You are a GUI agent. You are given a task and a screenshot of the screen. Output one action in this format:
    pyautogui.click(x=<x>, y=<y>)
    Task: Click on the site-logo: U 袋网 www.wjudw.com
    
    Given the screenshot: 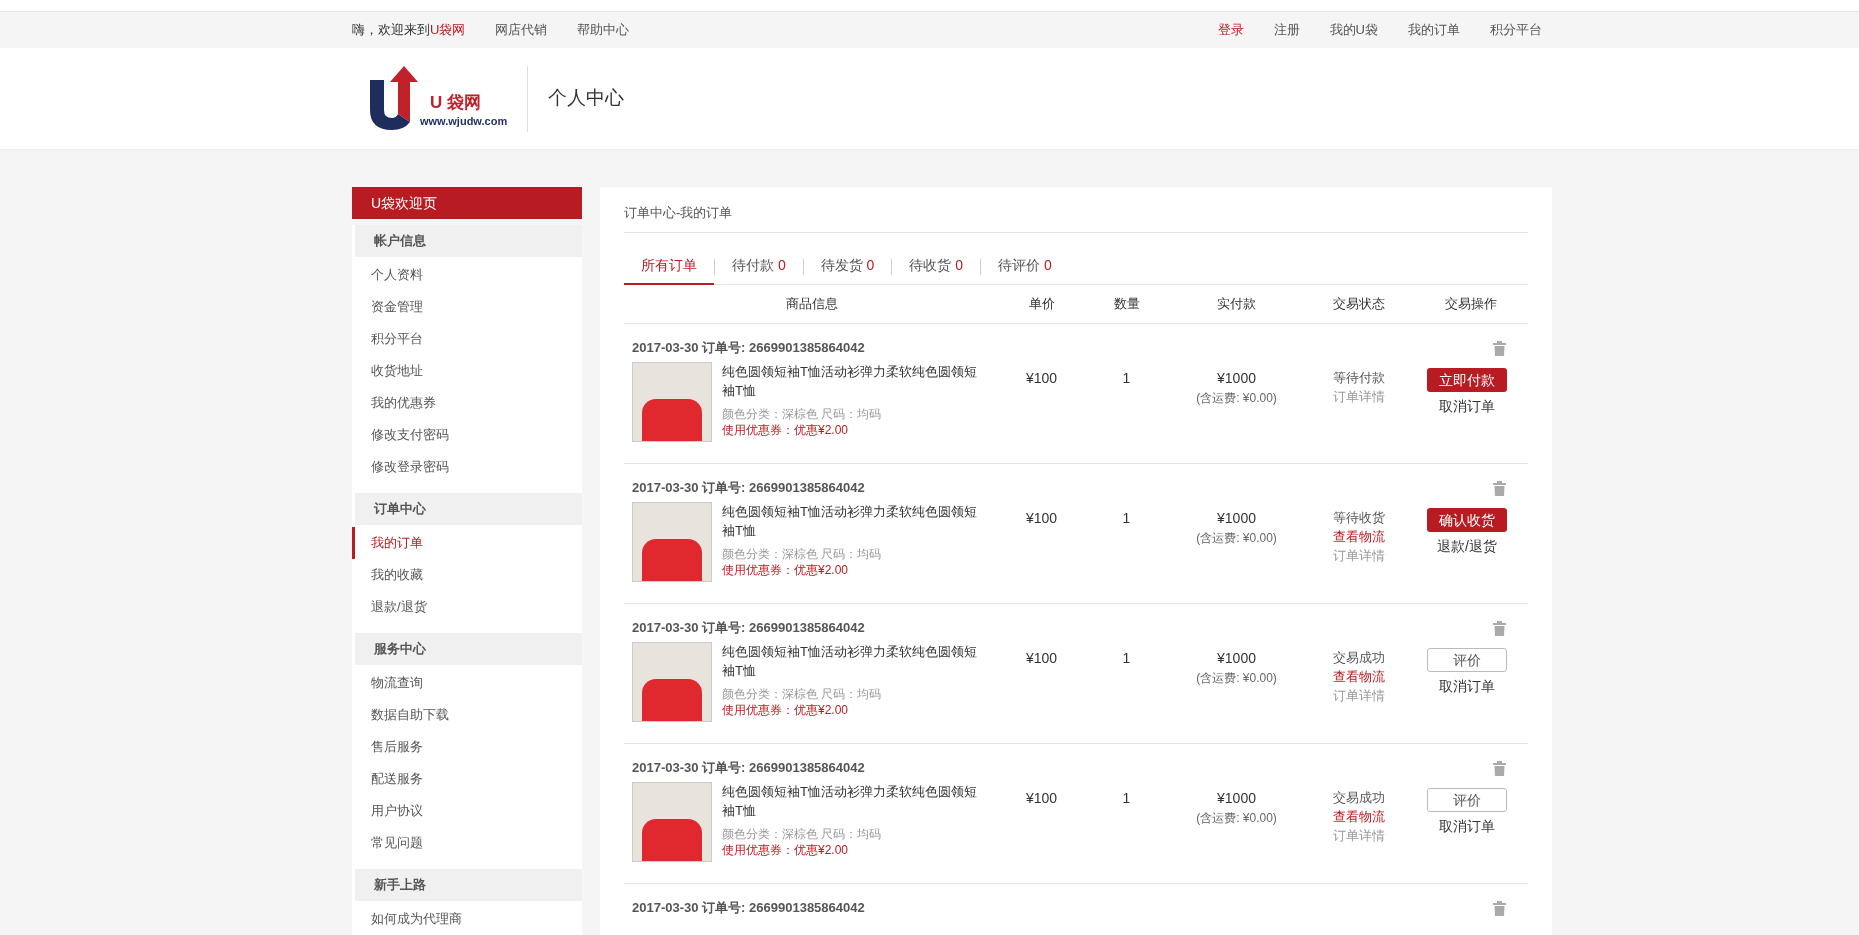 What is the action you would take?
    pyautogui.click(x=447, y=98)
    